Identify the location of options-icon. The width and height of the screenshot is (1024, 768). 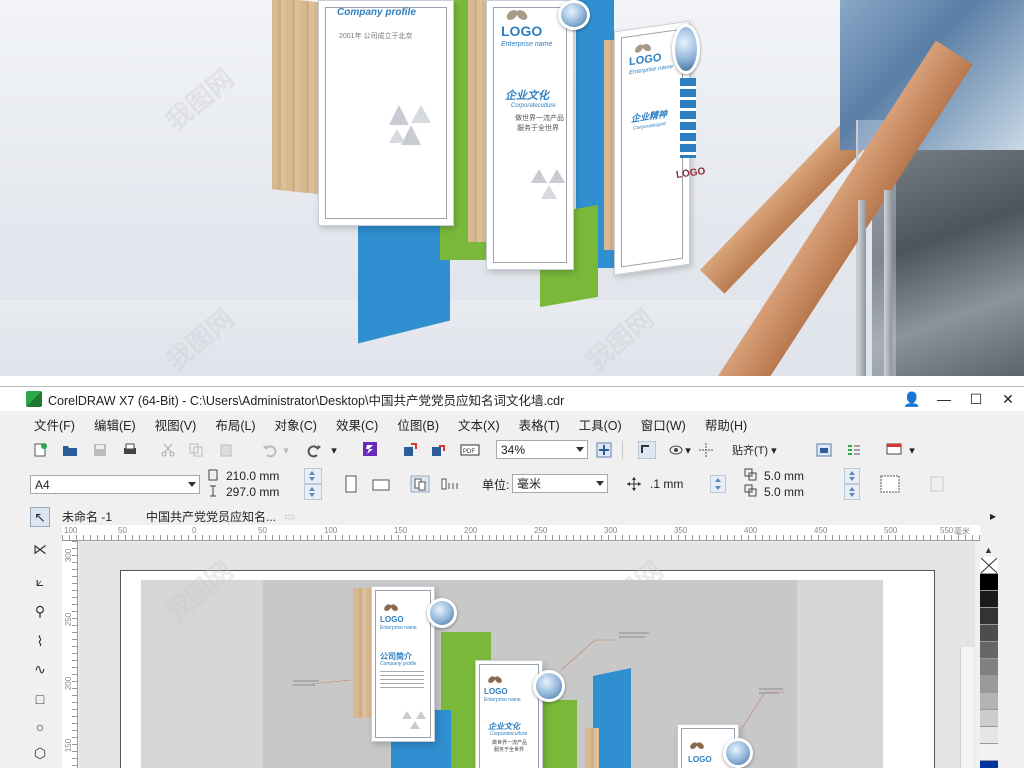
(824, 450).